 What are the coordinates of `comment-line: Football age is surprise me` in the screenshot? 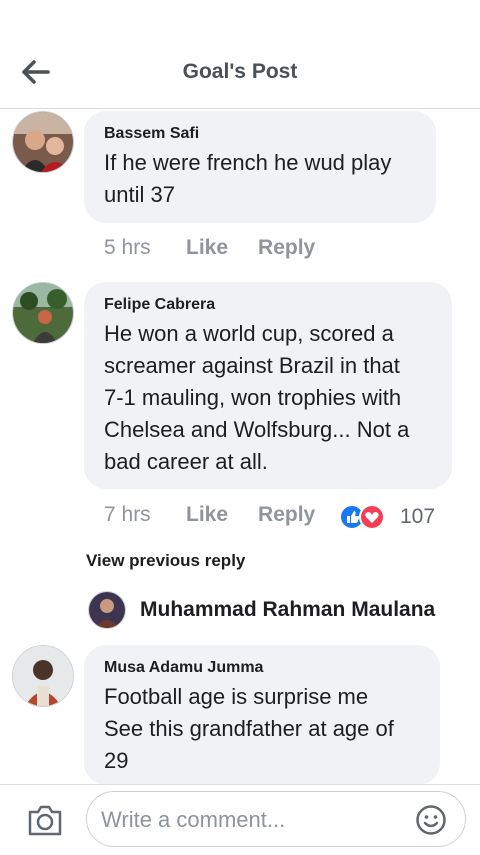 It's located at (236, 696).